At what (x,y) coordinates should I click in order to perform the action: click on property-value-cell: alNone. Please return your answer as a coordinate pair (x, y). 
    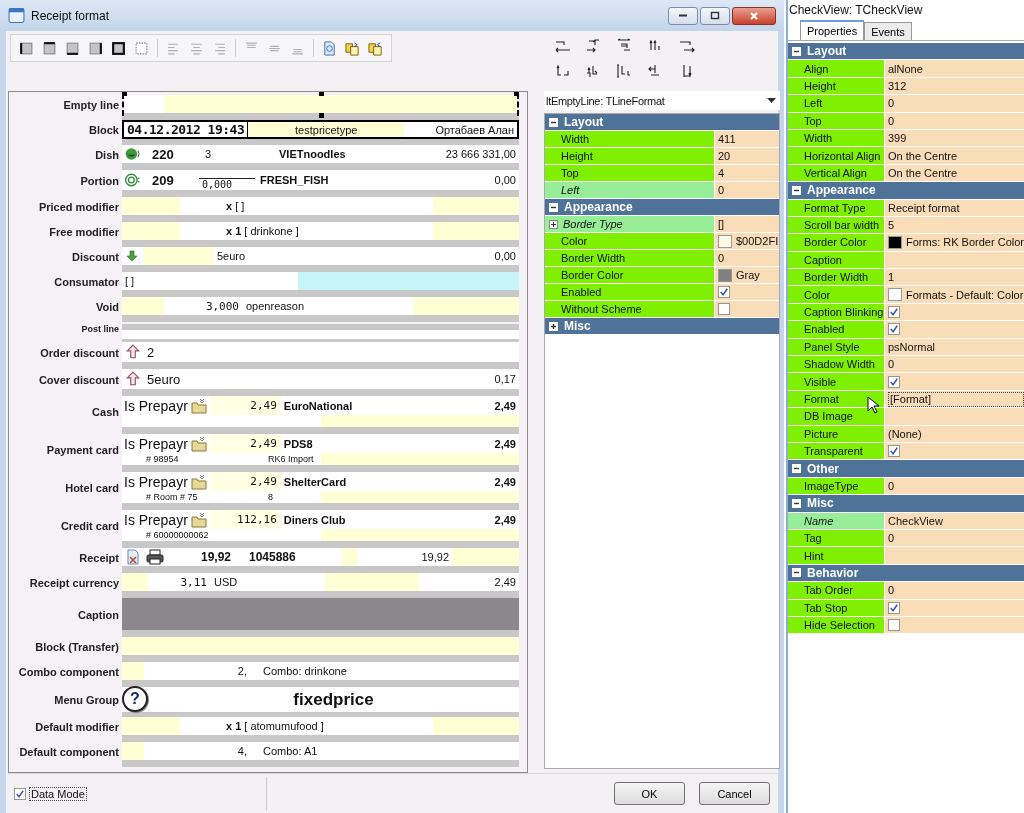
    Looking at the image, I should click on (954, 68).